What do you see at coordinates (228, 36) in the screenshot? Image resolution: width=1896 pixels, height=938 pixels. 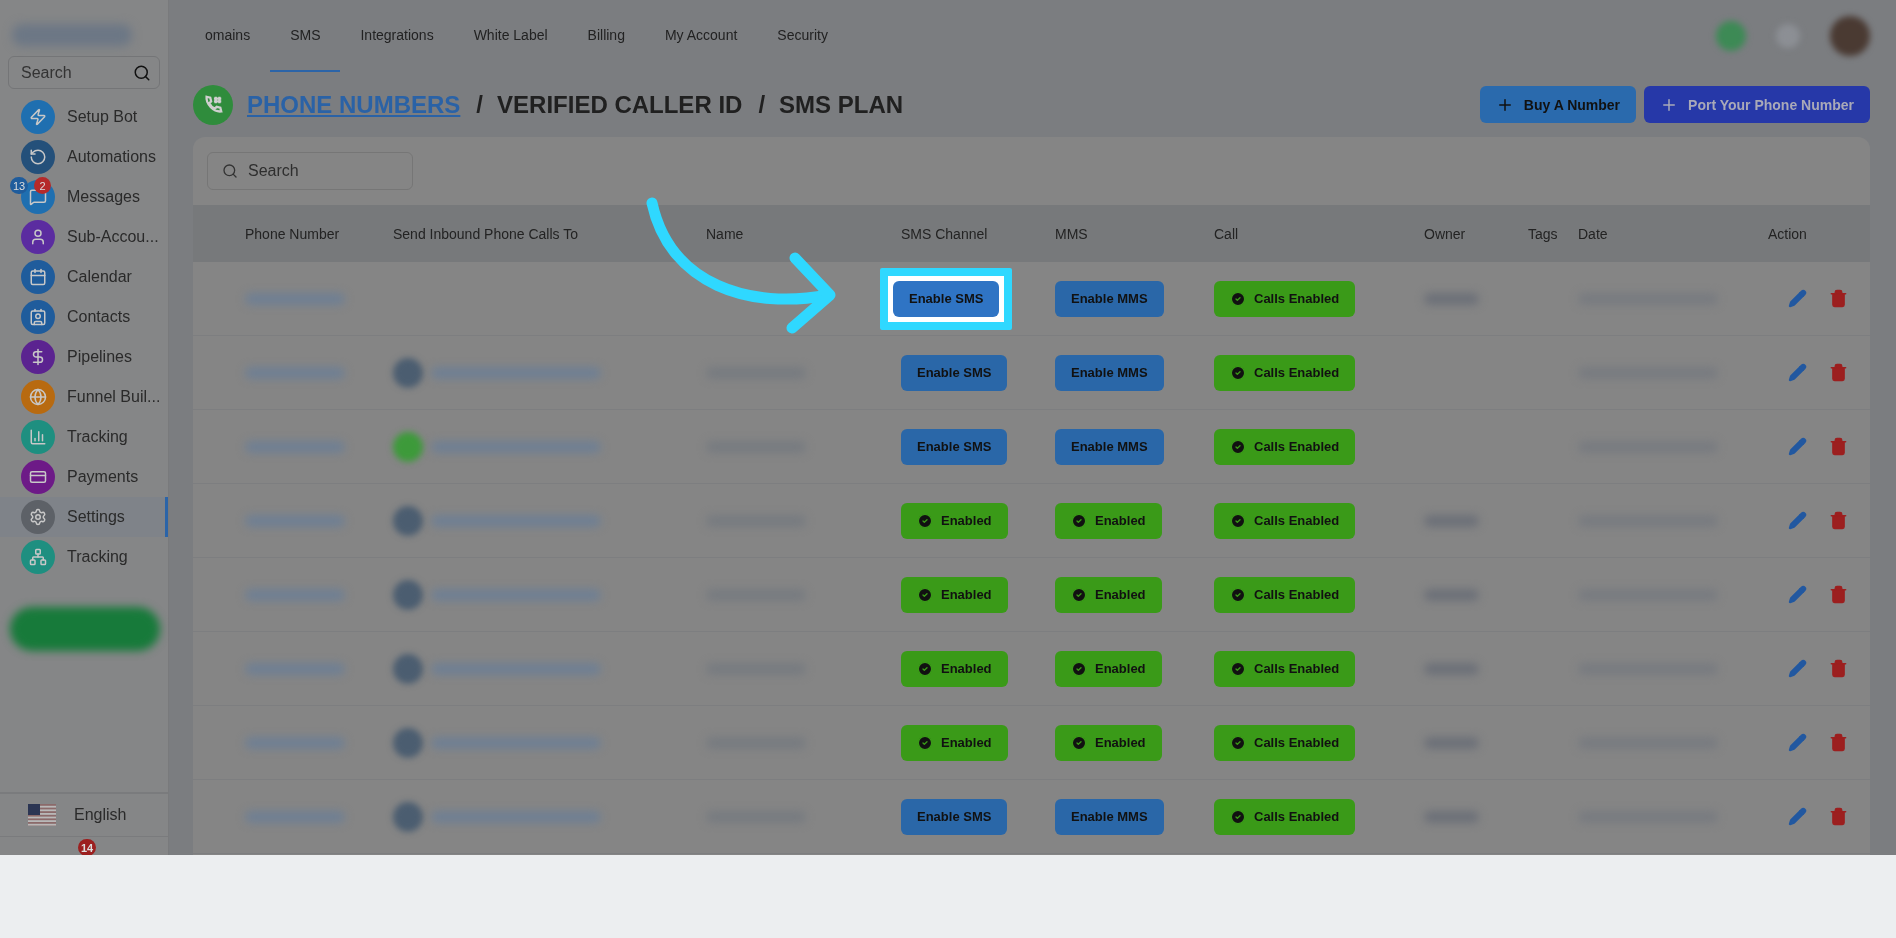 I see `nav-tab: omains` at bounding box center [228, 36].